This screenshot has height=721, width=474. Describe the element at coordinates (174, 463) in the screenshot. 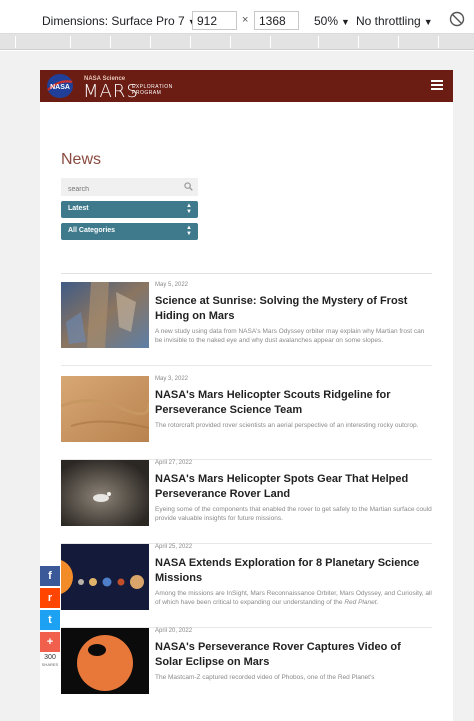

I see `news-date: April 27, 2022` at that location.